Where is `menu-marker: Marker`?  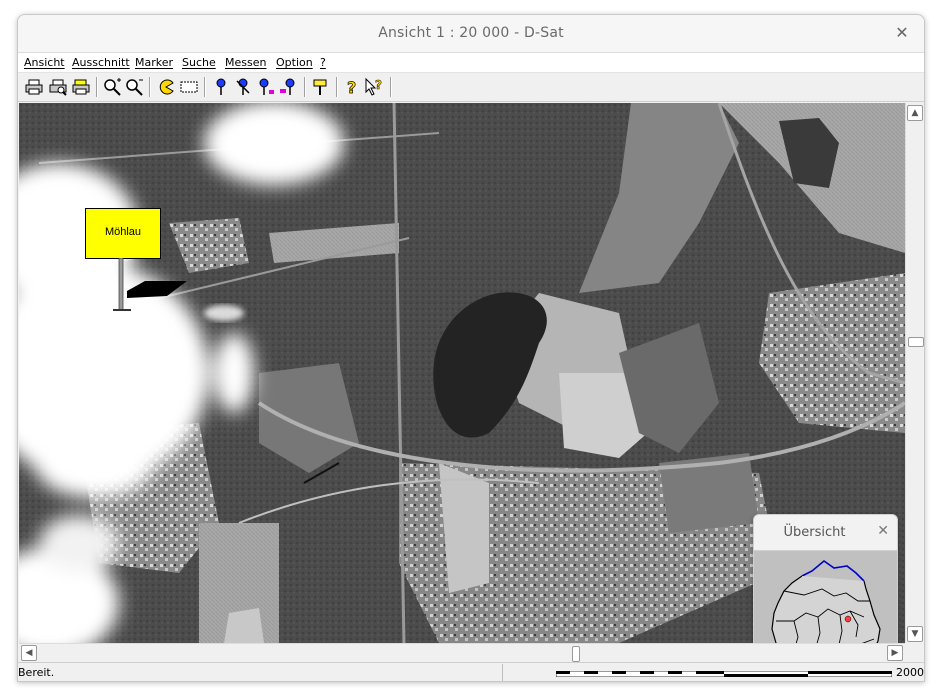 menu-marker: Marker is located at coordinates (154, 62).